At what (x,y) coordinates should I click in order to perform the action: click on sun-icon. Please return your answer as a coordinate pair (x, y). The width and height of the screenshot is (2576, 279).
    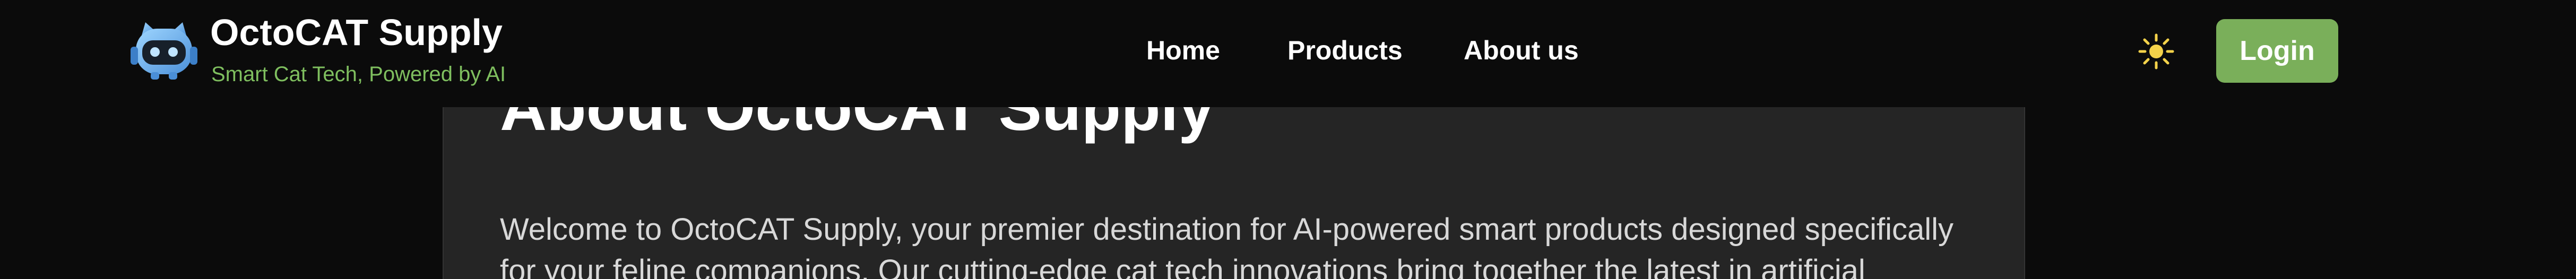
    Looking at the image, I should click on (2156, 53).